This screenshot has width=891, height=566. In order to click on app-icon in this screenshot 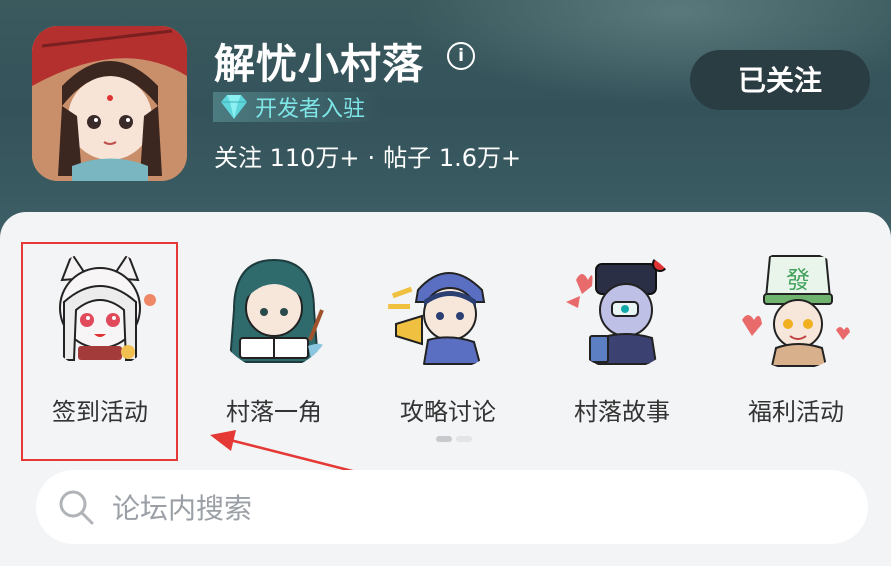, I will do `click(109, 103)`.